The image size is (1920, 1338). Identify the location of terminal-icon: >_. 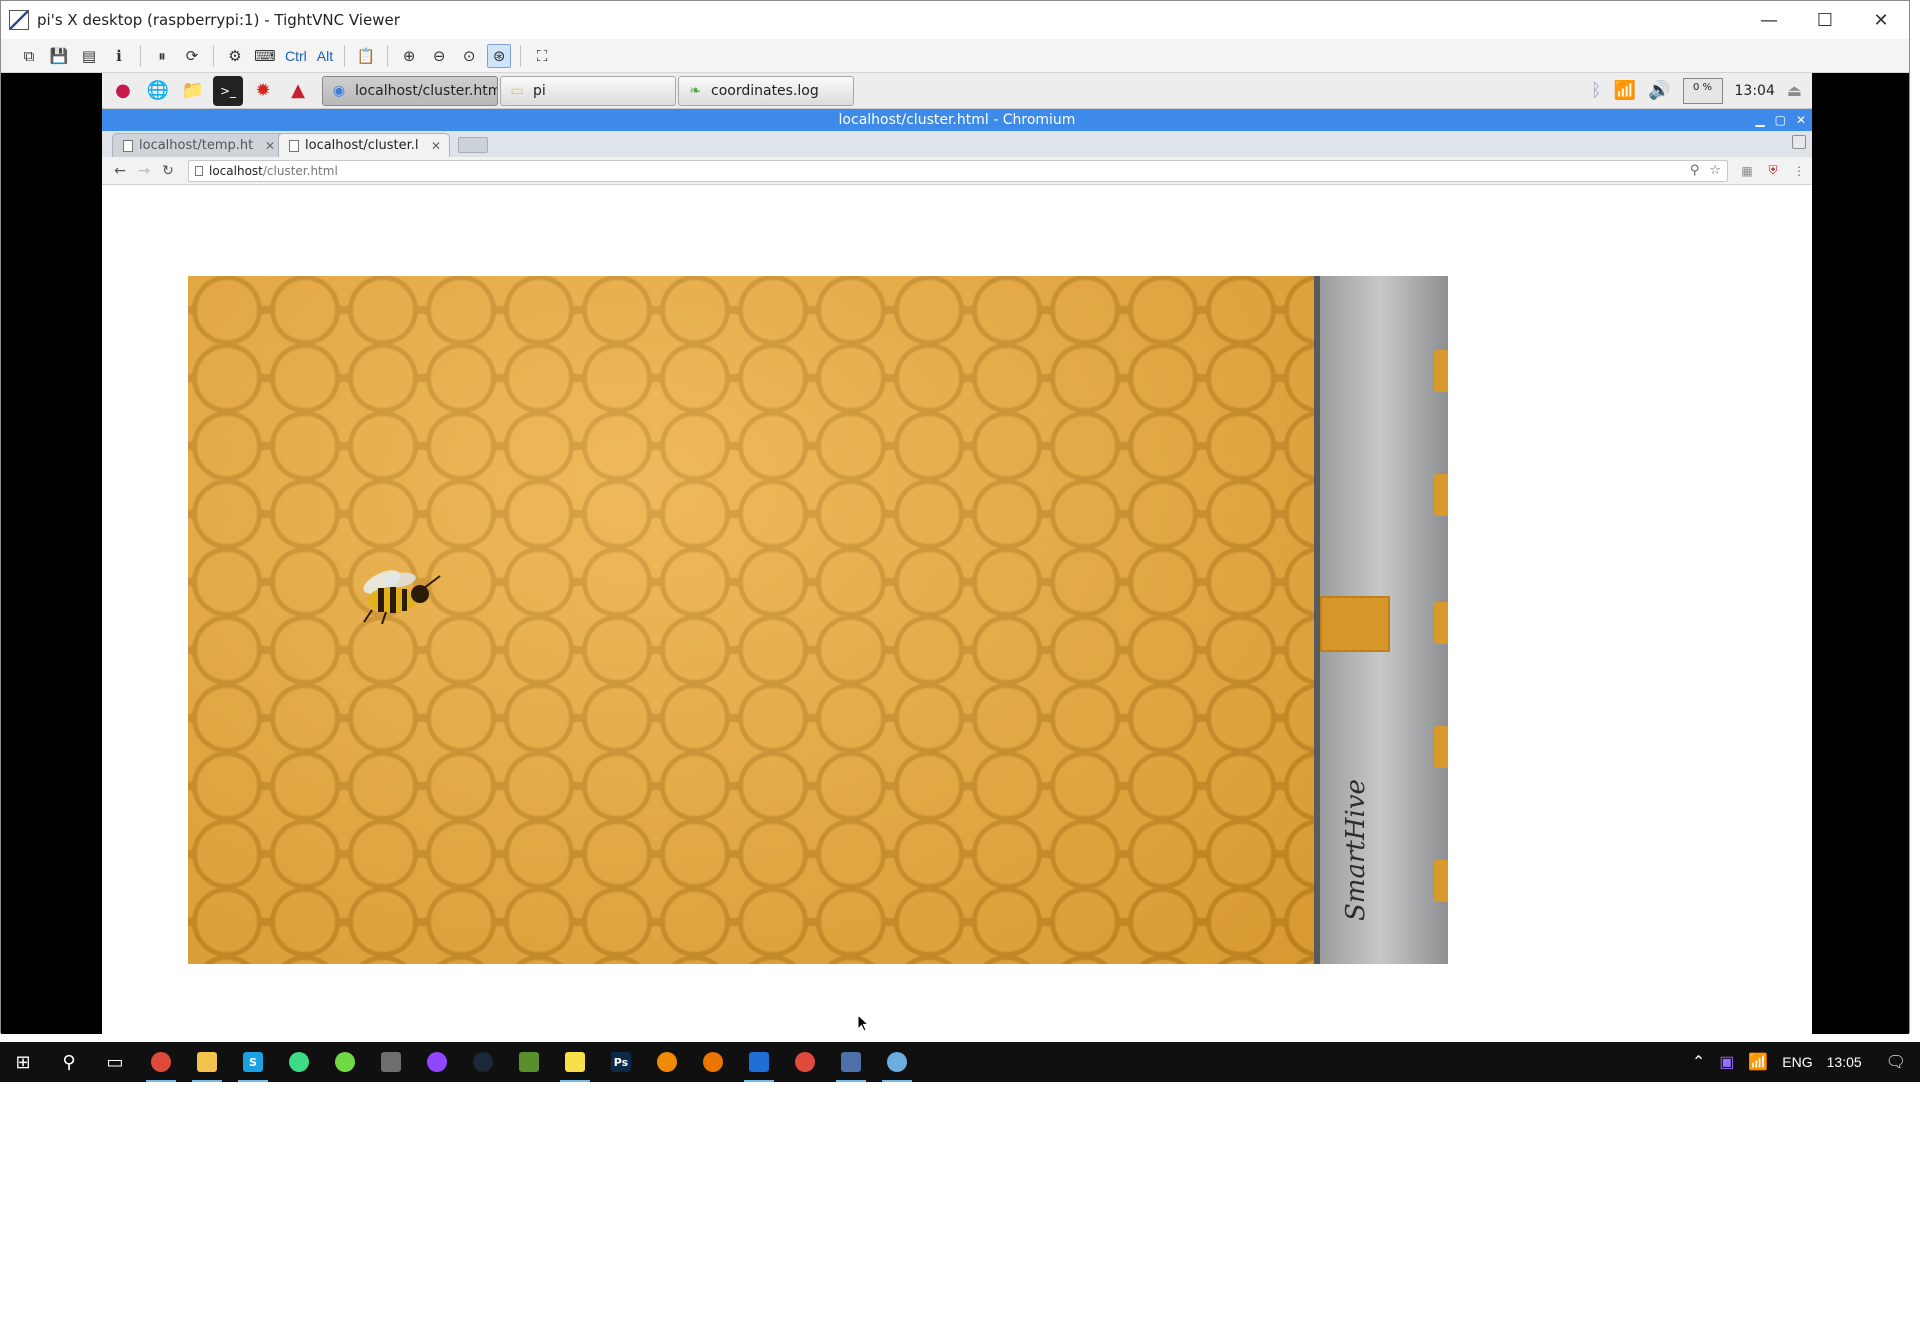
(228, 90).